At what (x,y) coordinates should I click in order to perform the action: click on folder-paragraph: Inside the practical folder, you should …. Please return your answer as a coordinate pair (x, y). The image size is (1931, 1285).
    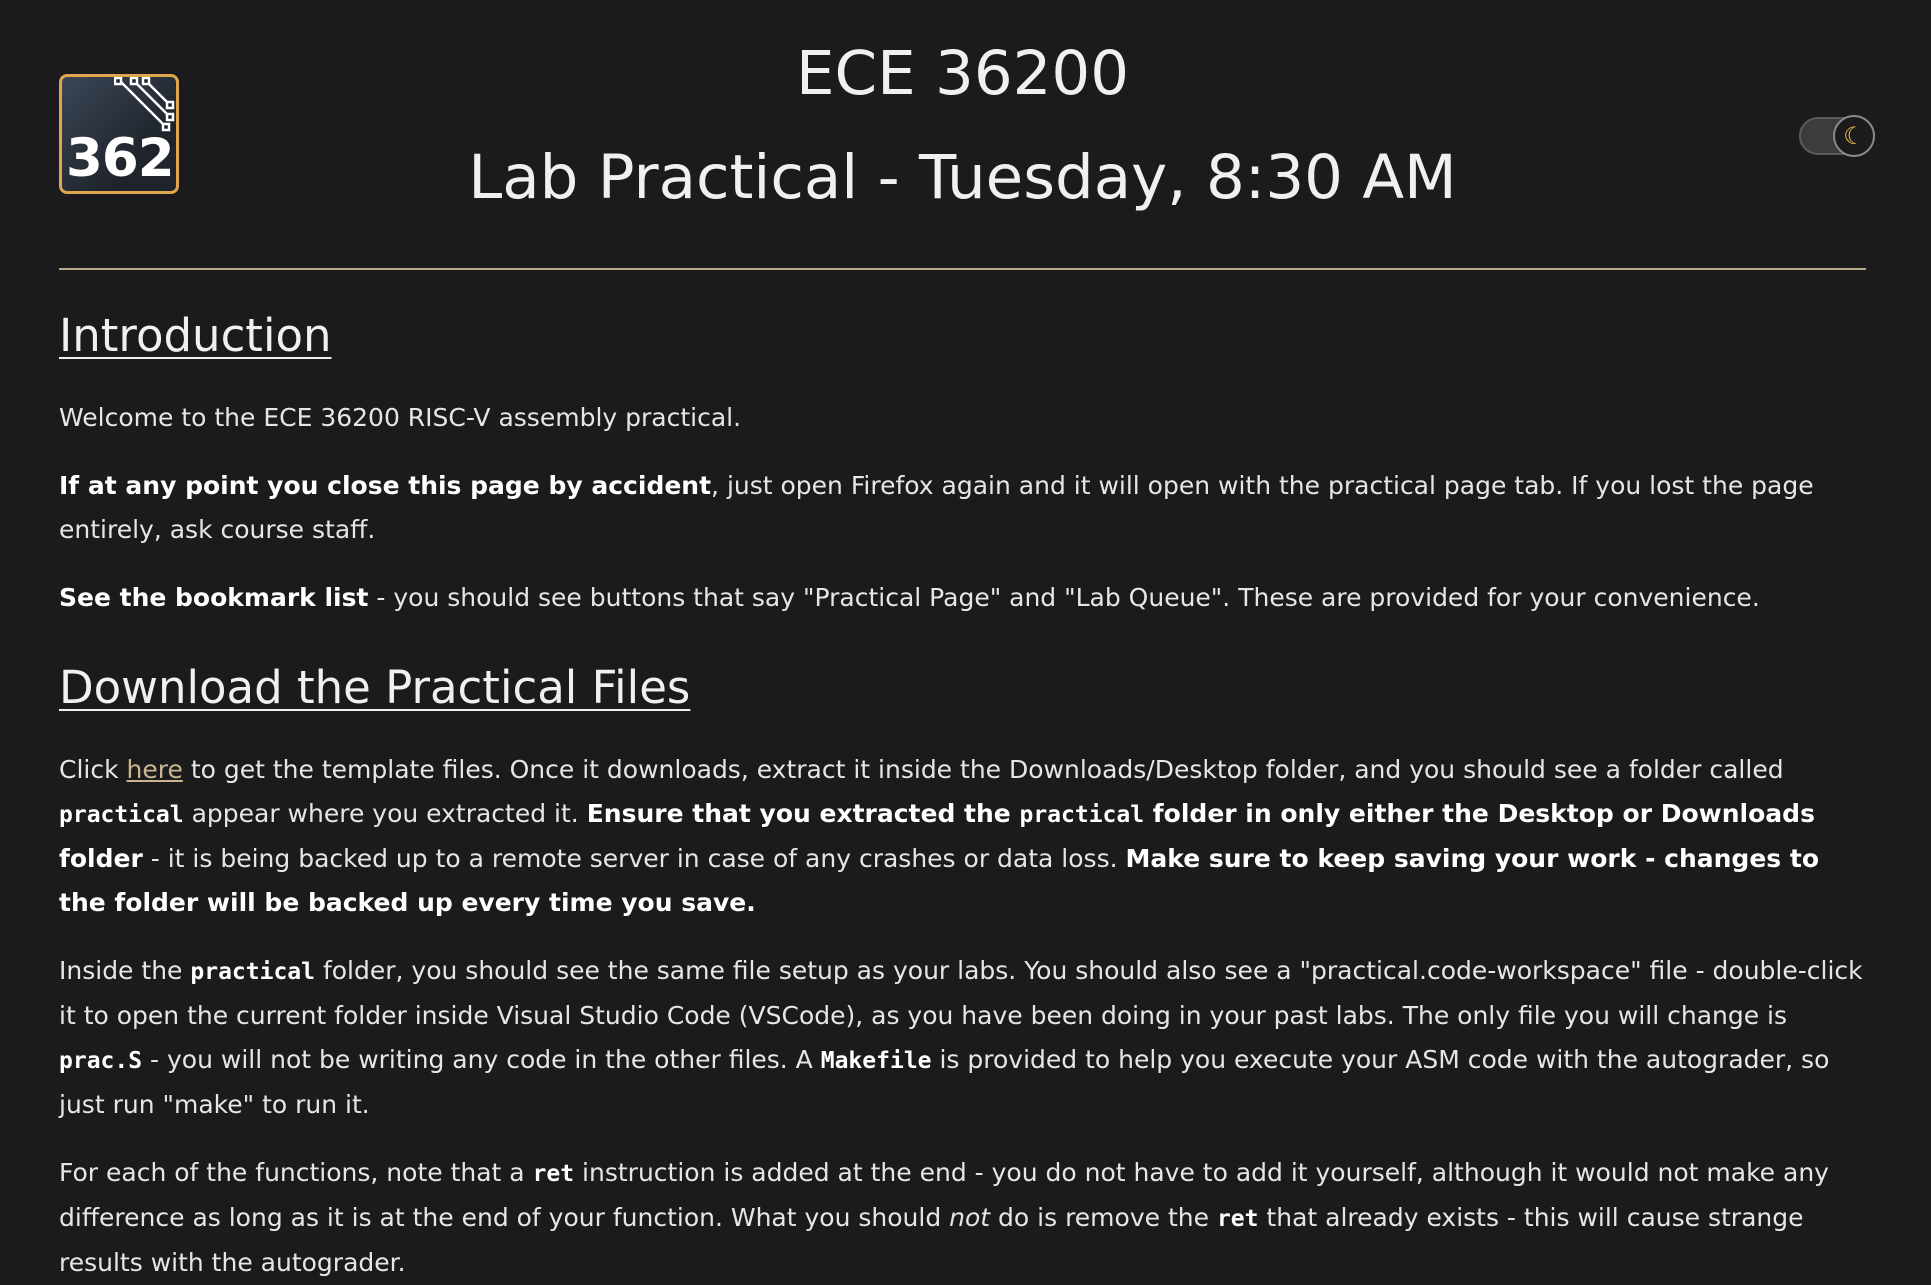
    Looking at the image, I should click on (962, 1038).